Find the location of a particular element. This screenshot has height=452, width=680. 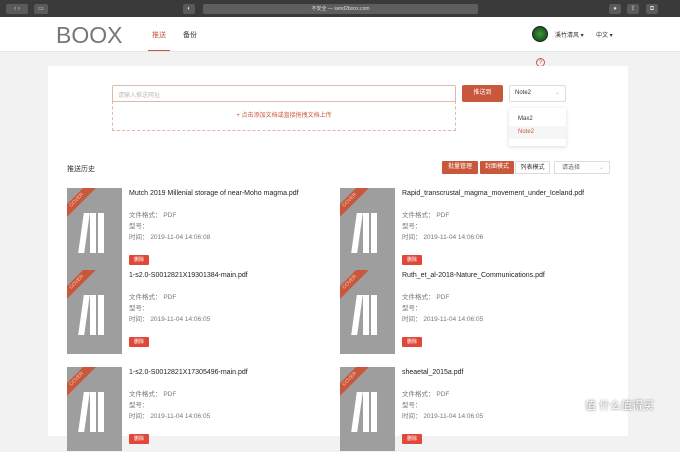

tab-push: 推送 is located at coordinates (159, 40).